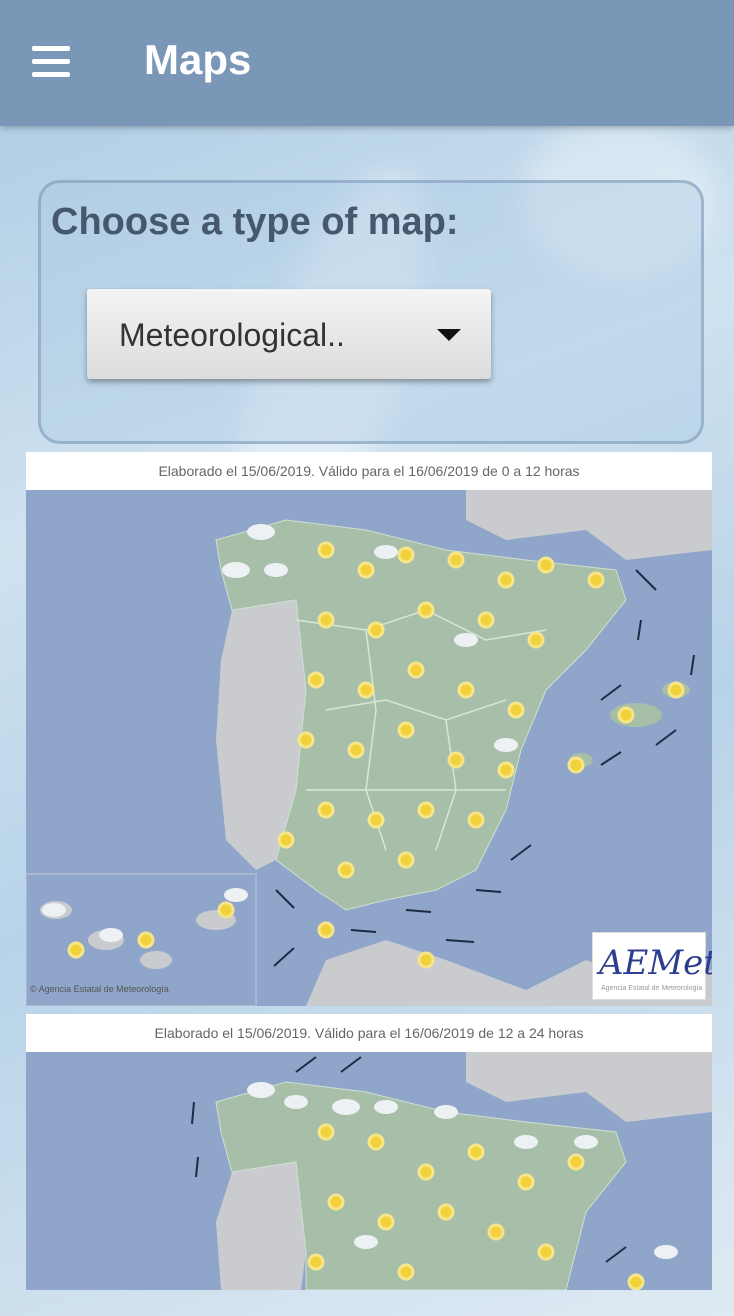 The image size is (734, 1316). What do you see at coordinates (198, 59) in the screenshot?
I see `page-title: Maps` at bounding box center [198, 59].